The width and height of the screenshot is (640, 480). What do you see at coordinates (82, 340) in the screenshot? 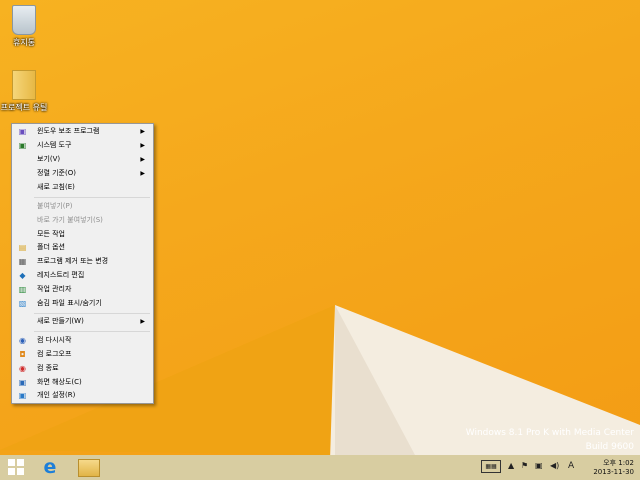
I see `menu-item-restart: ◉ 컴 다시시작` at bounding box center [82, 340].